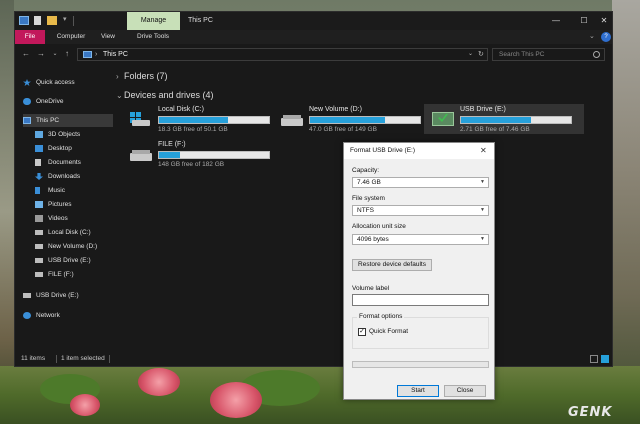  Describe the element at coordinates (282, 54) in the screenshot. I see `address-bar: › This PC ⌄ ↻` at that location.